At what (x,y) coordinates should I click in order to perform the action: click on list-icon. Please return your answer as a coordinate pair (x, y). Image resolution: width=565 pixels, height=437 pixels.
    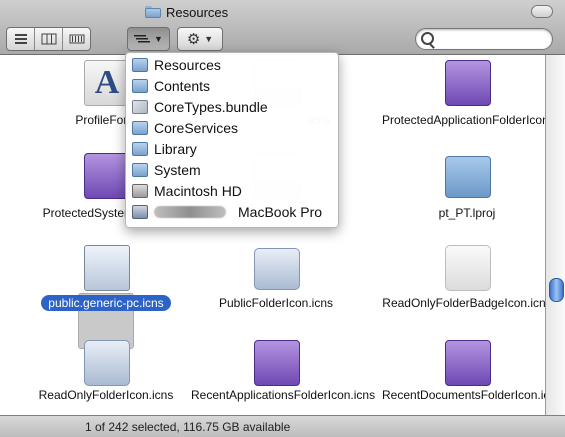
    Looking at the image, I should click on (142, 39).